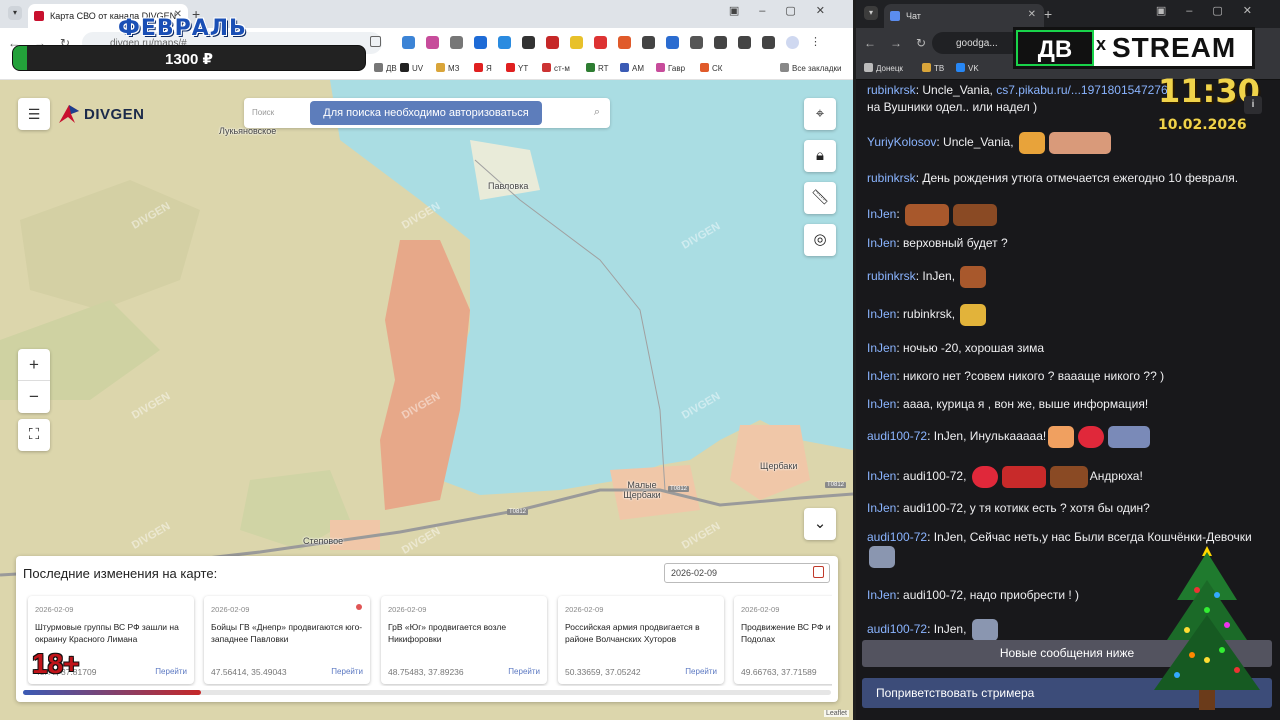 The height and width of the screenshot is (720, 1280). Describe the element at coordinates (34, 365) in the screenshot. I see `zoom-in-button: +` at that location.